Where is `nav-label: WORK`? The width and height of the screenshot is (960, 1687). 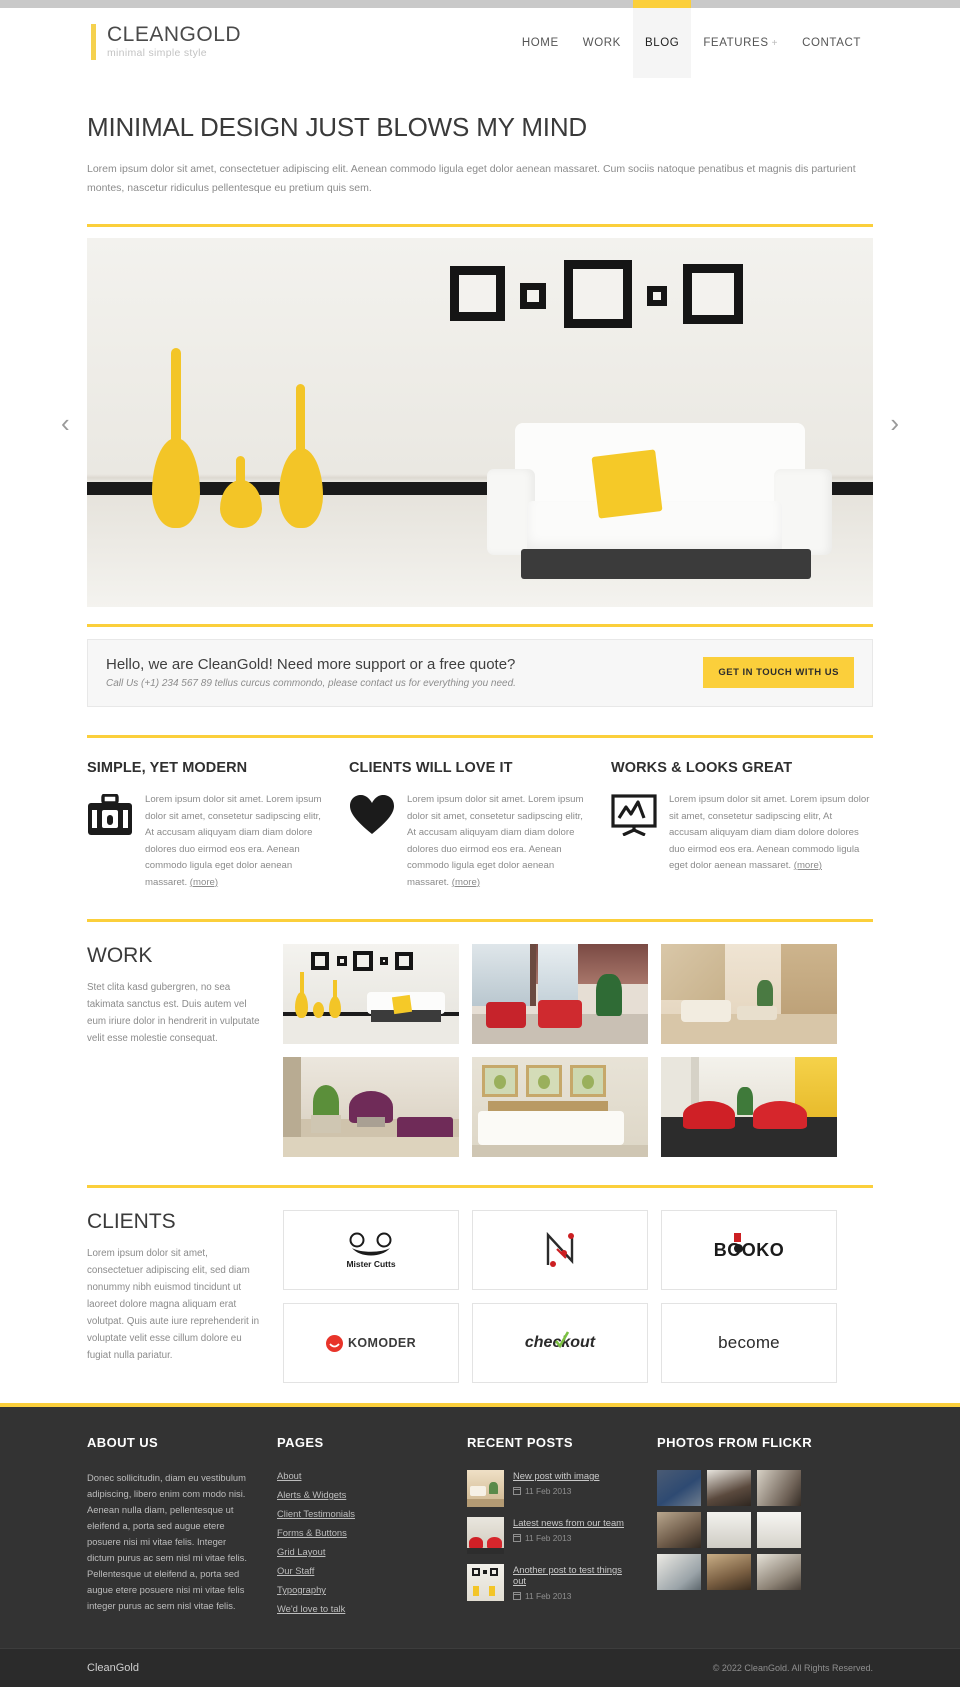 nav-label: WORK is located at coordinates (601, 43).